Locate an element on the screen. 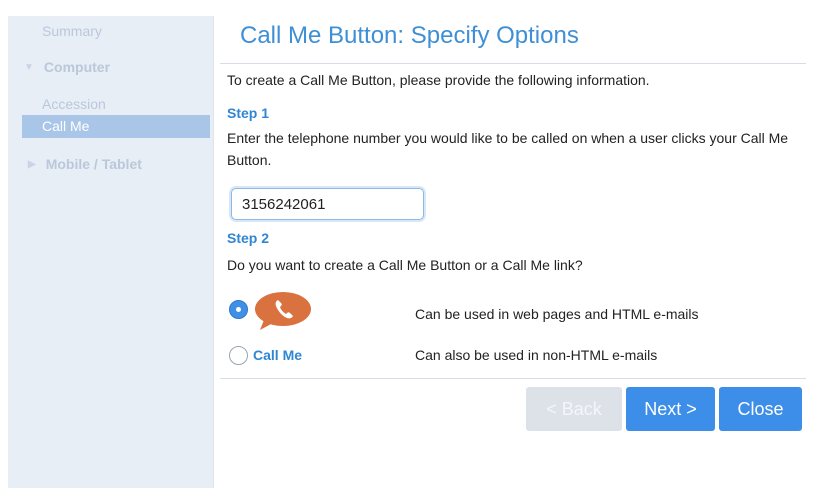 The height and width of the screenshot is (492, 821). sidebar-group-mobile-tablet: ▶ Mobile / Tablet is located at coordinates (85, 164).